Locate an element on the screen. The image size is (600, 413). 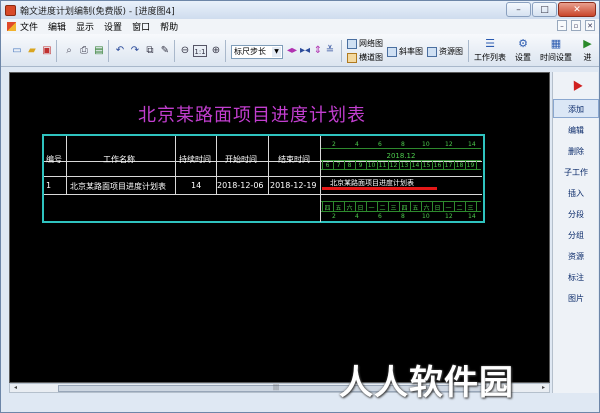
timeline-line is located at coordinates (401, 201).